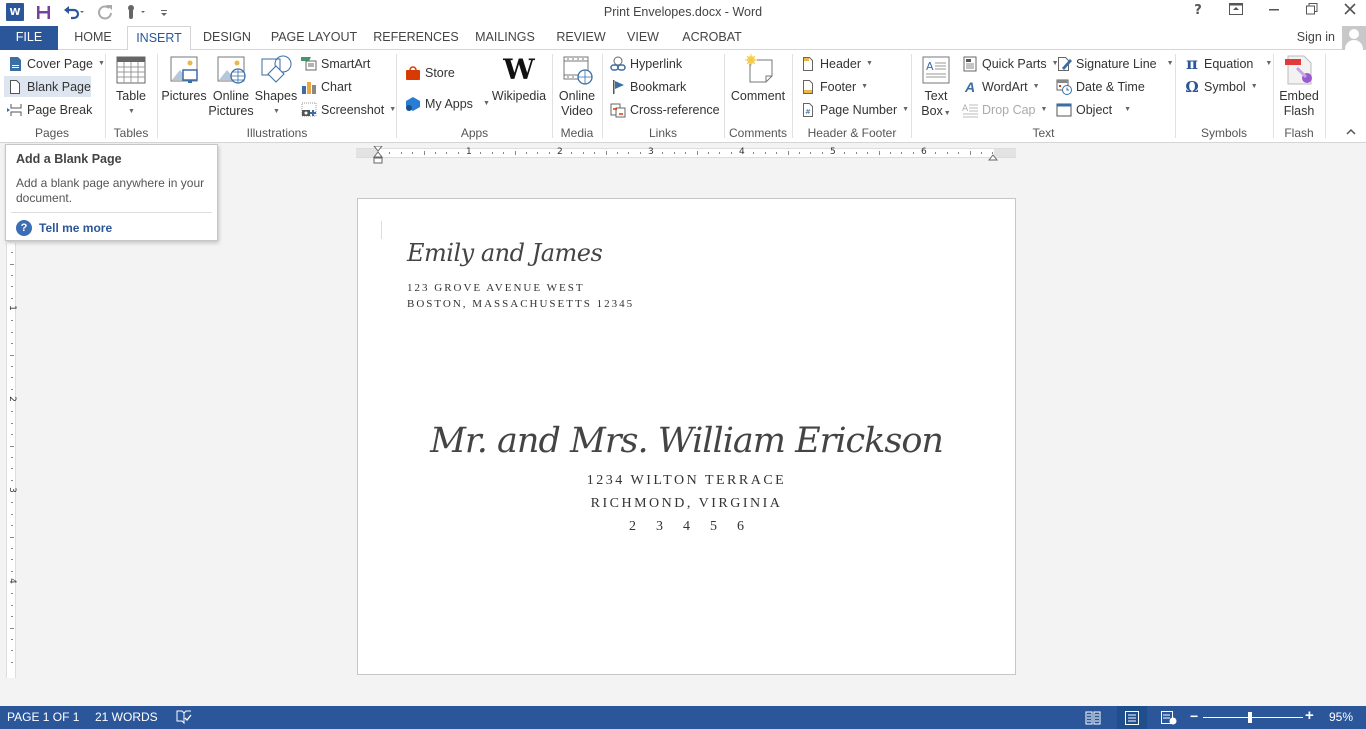 The width and height of the screenshot is (1366, 729). Describe the element at coordinates (43, 717) in the screenshot. I see `page-count: PAGE 1 OF 1` at that location.